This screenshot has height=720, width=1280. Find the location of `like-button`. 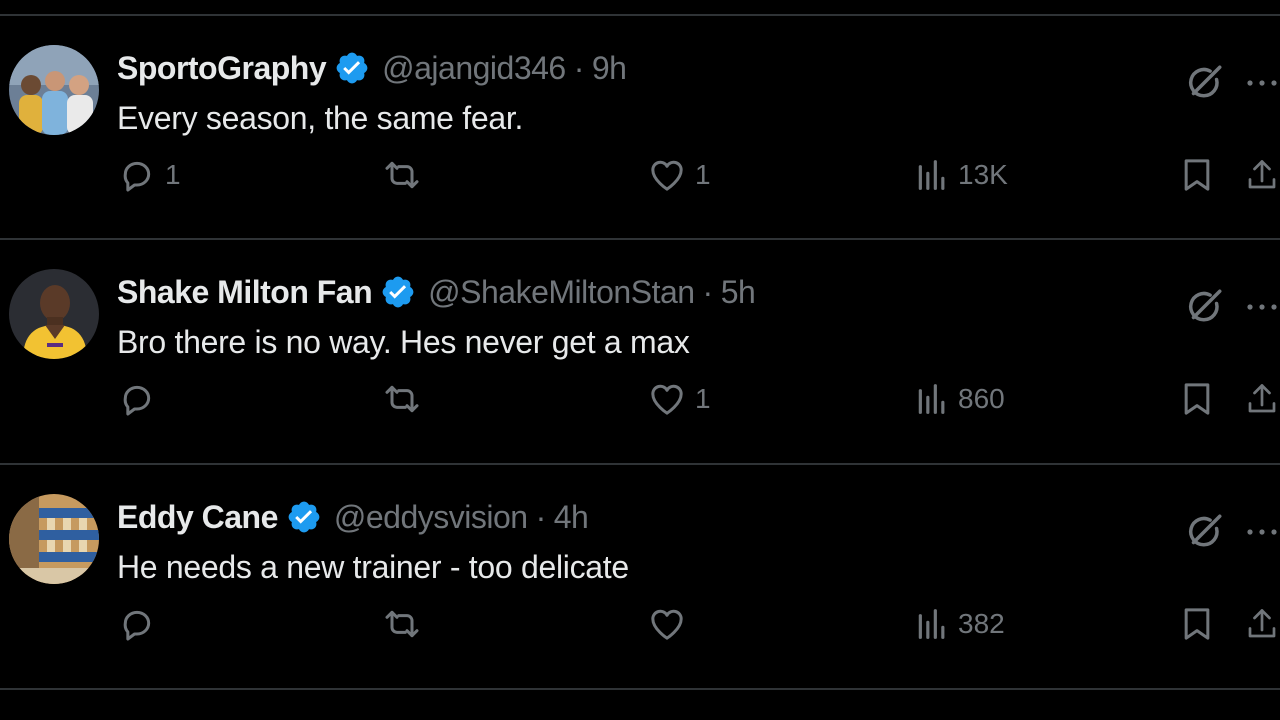

like-button is located at coordinates (671, 624).